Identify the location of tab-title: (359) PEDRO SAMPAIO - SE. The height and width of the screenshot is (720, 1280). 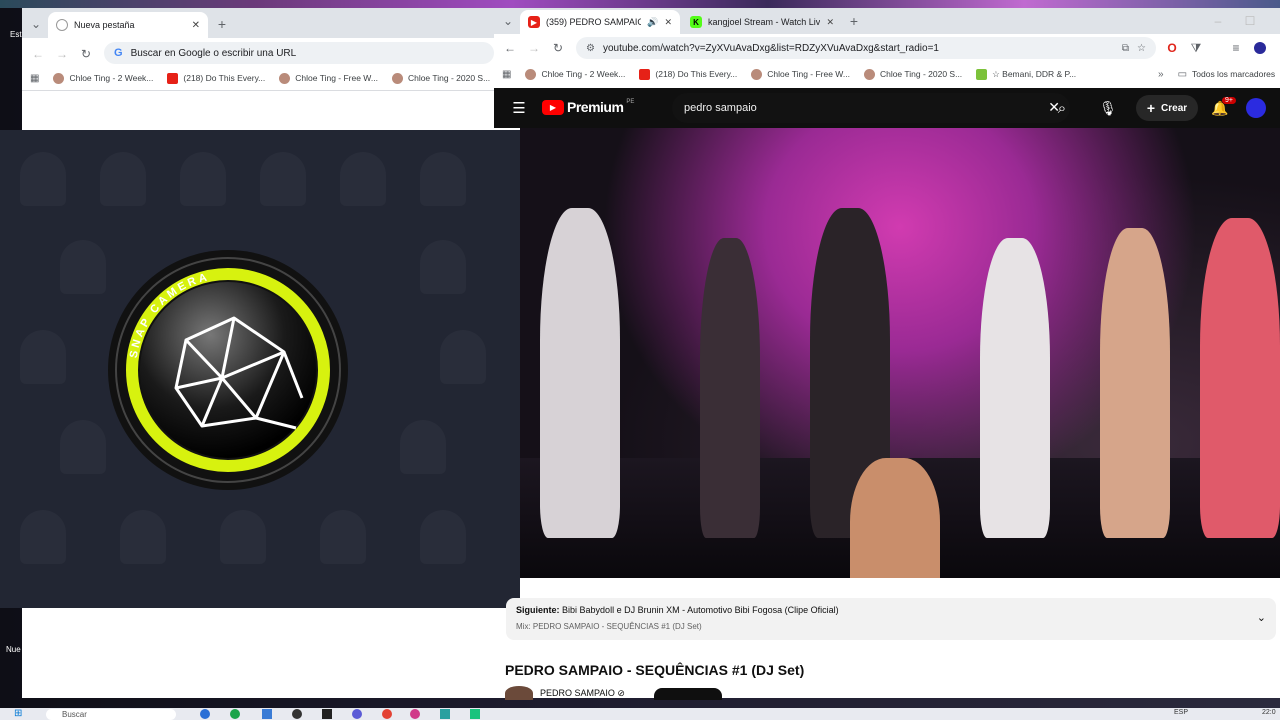
(594, 22).